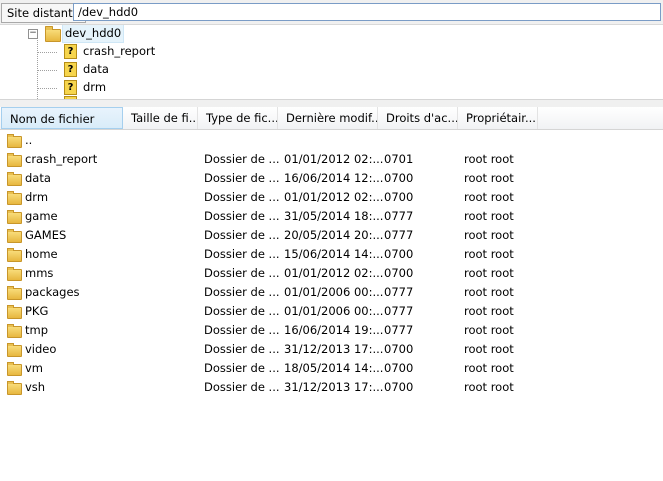 This screenshot has width=663, height=481. What do you see at coordinates (41, 254) in the screenshot?
I see `file-name: home` at bounding box center [41, 254].